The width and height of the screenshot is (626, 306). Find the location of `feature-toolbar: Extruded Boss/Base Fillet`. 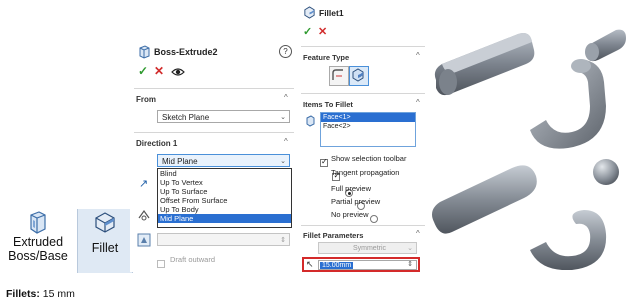

feature-toolbar: Extruded Boss/Base Fillet is located at coordinates (66, 241).